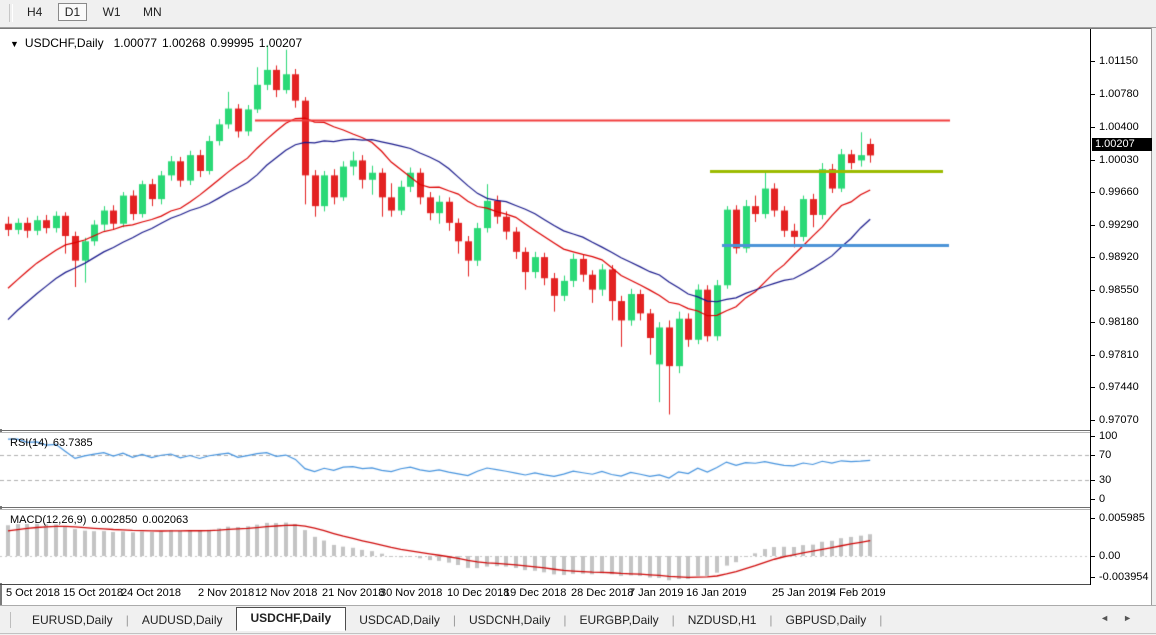  What do you see at coordinates (535, 593) in the screenshot?
I see `date-label: 19 Dec 2018` at bounding box center [535, 593].